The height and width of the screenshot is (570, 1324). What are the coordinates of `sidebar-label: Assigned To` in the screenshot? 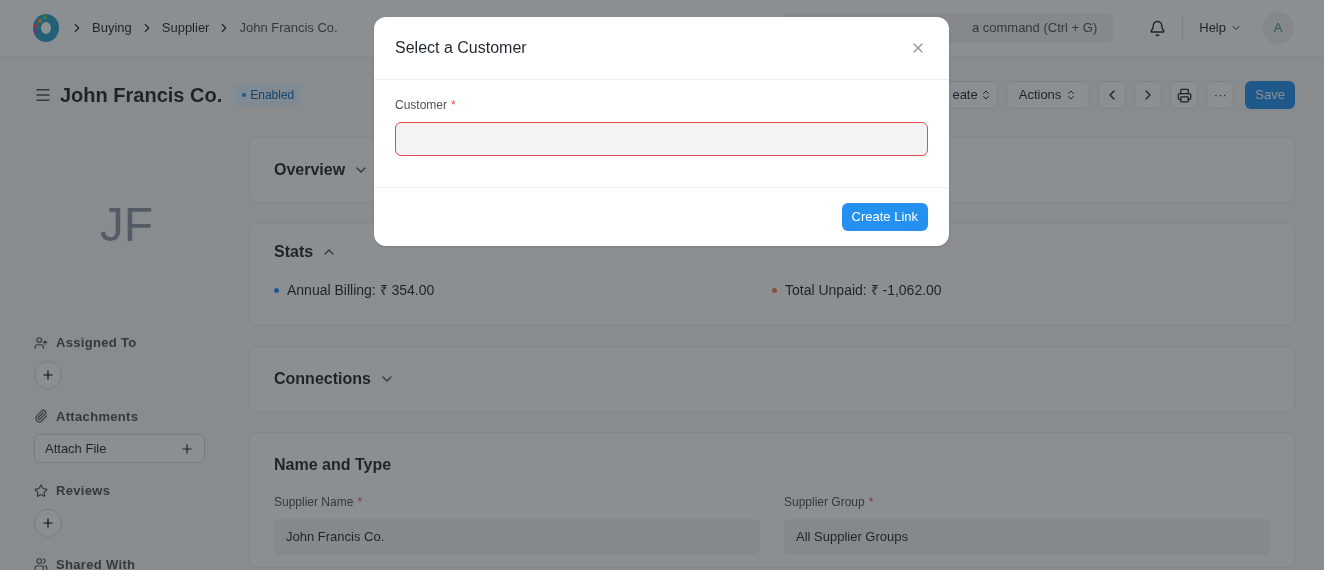 It's located at (96, 343).